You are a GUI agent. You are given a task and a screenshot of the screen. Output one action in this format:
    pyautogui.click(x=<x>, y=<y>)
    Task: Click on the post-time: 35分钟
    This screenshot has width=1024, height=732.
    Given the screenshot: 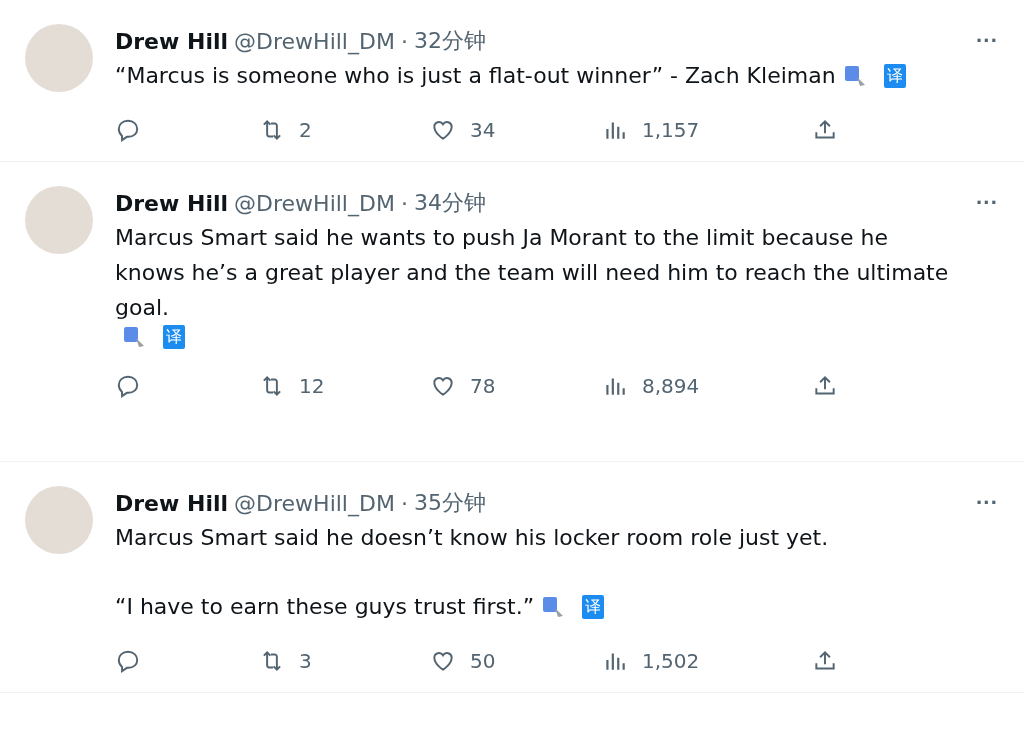 What is the action you would take?
    pyautogui.click(x=449, y=503)
    